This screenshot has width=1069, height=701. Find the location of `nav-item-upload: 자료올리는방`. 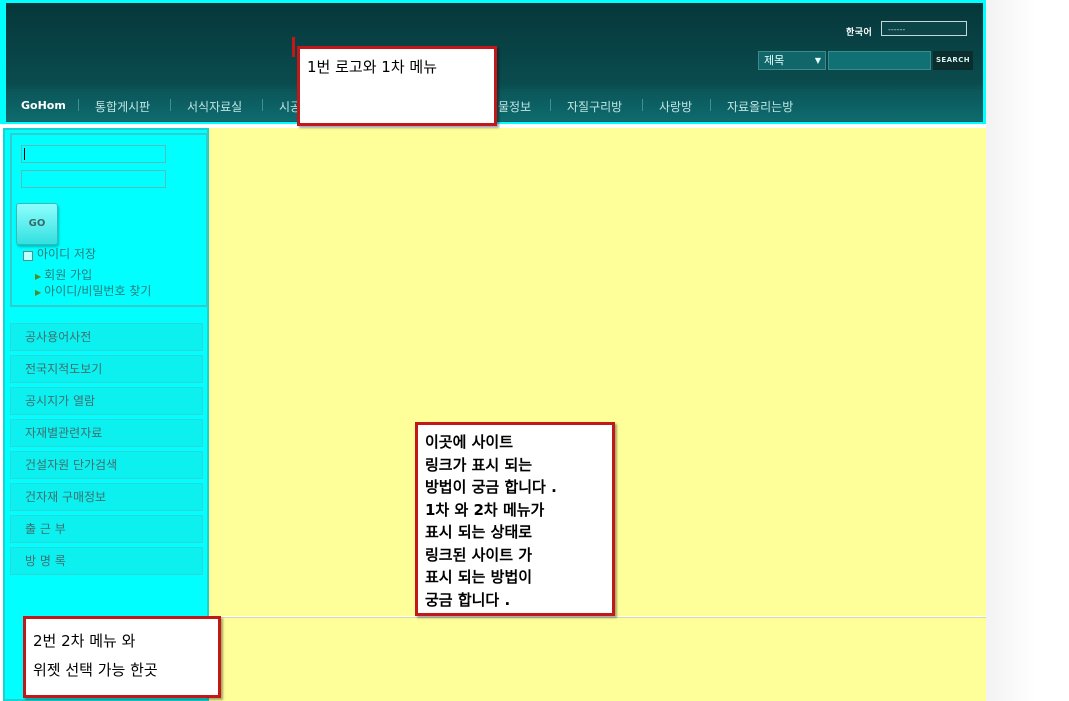

nav-item-upload: 자료올리는방 is located at coordinates (760, 106).